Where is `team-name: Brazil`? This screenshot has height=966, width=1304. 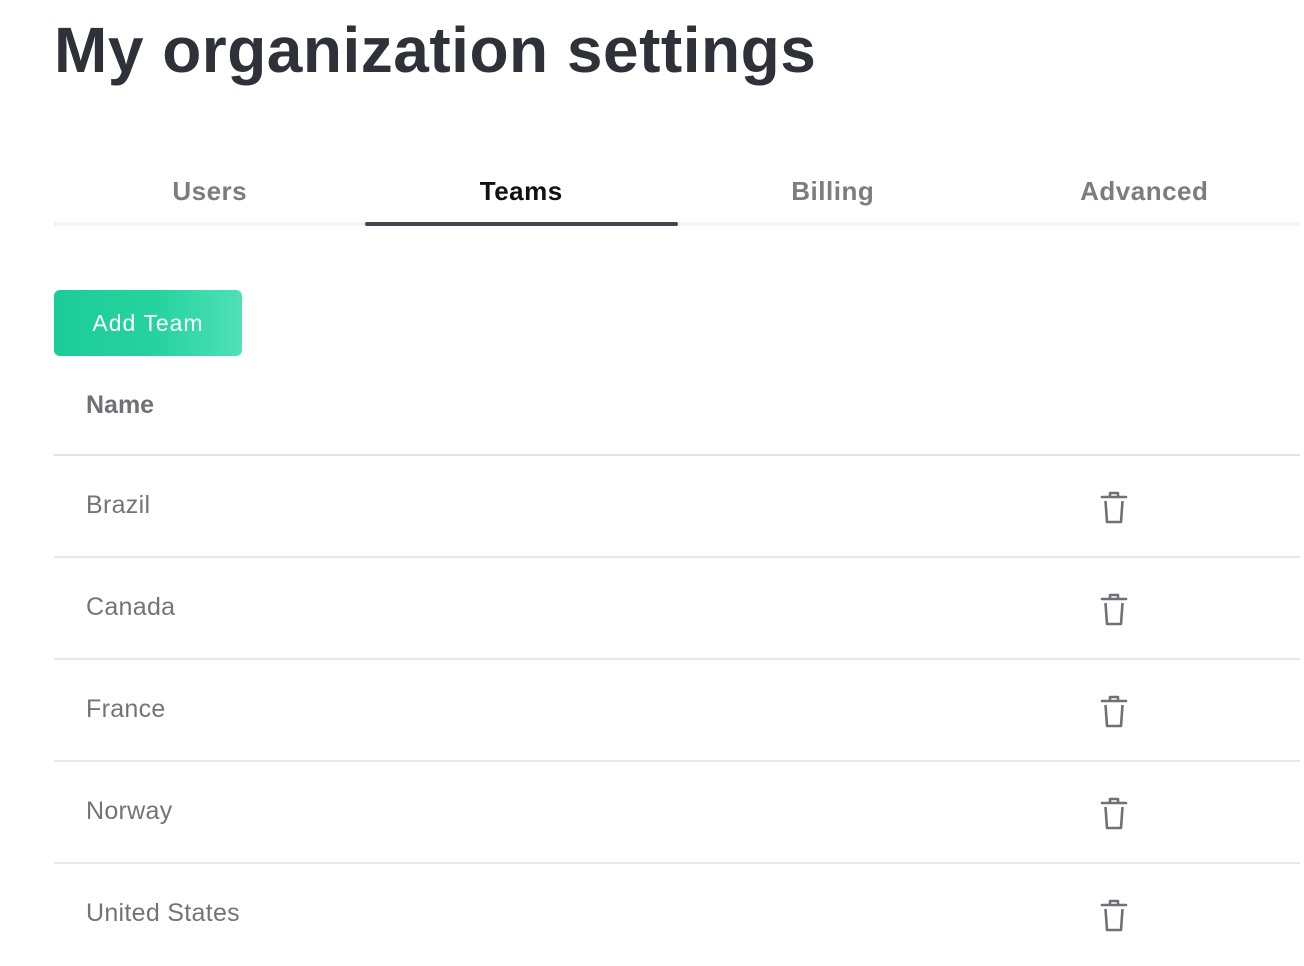
team-name: Brazil is located at coordinates (118, 505).